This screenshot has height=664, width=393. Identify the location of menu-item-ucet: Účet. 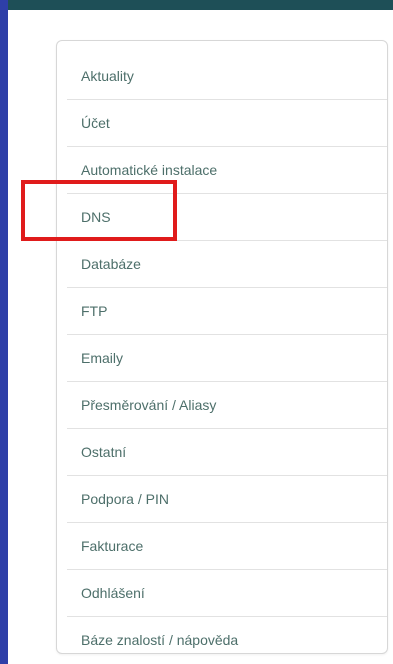
(227, 123).